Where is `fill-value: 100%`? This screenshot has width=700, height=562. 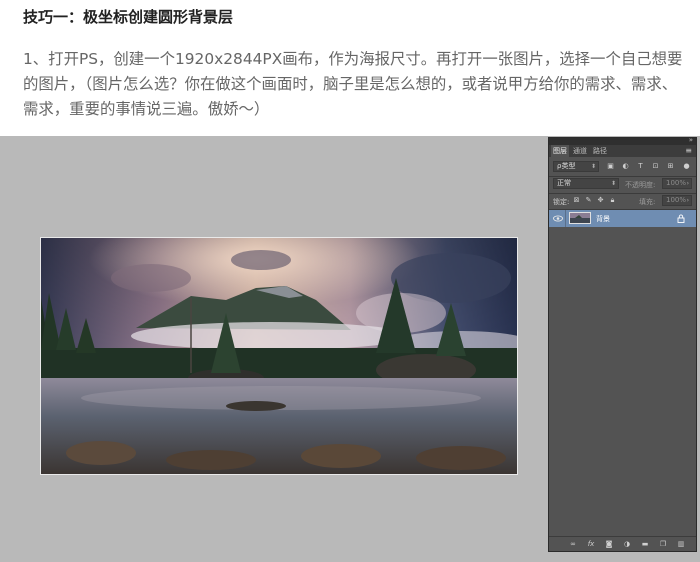
fill-value: 100% is located at coordinates (676, 200).